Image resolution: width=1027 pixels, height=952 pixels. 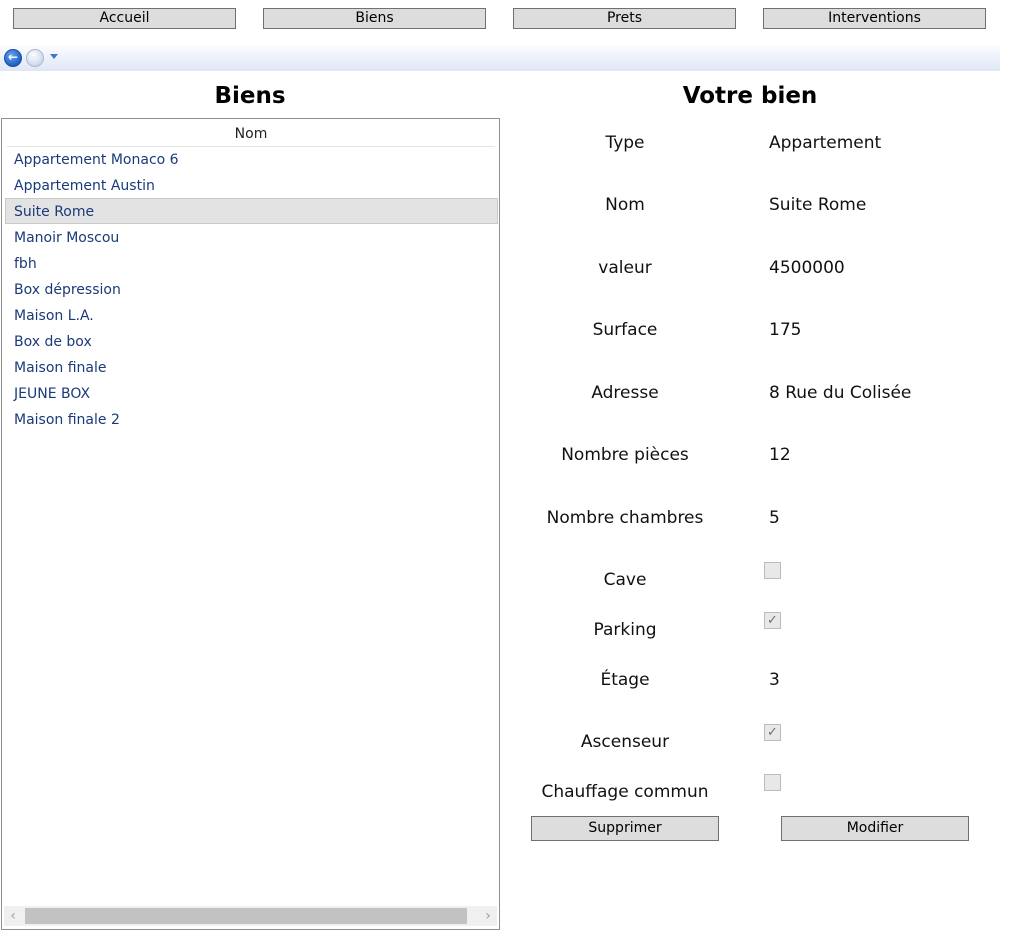 What do you see at coordinates (251, 185) in the screenshot?
I see `list-item: Appartement Austin` at bounding box center [251, 185].